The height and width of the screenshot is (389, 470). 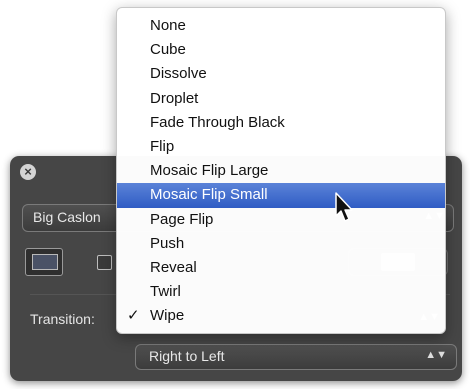 I want to click on transition-label: Transition:, so click(x=62, y=319).